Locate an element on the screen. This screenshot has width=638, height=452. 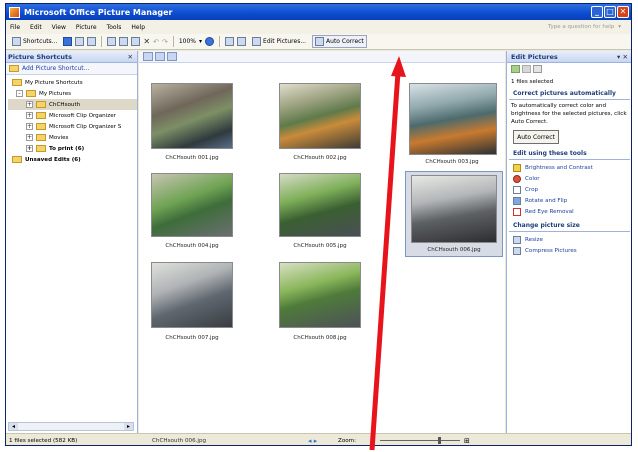
annotation-arrow is located at coordinates (387, 253).